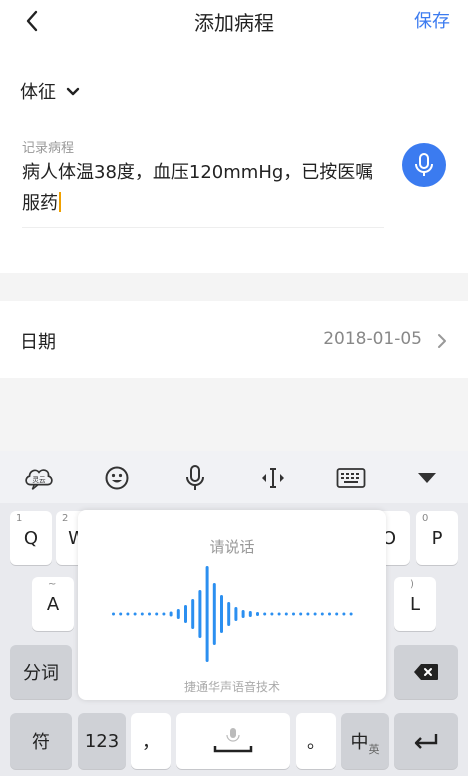 The width and height of the screenshot is (468, 776). Describe the element at coordinates (195, 478) in the screenshot. I see `mic-icon` at that location.